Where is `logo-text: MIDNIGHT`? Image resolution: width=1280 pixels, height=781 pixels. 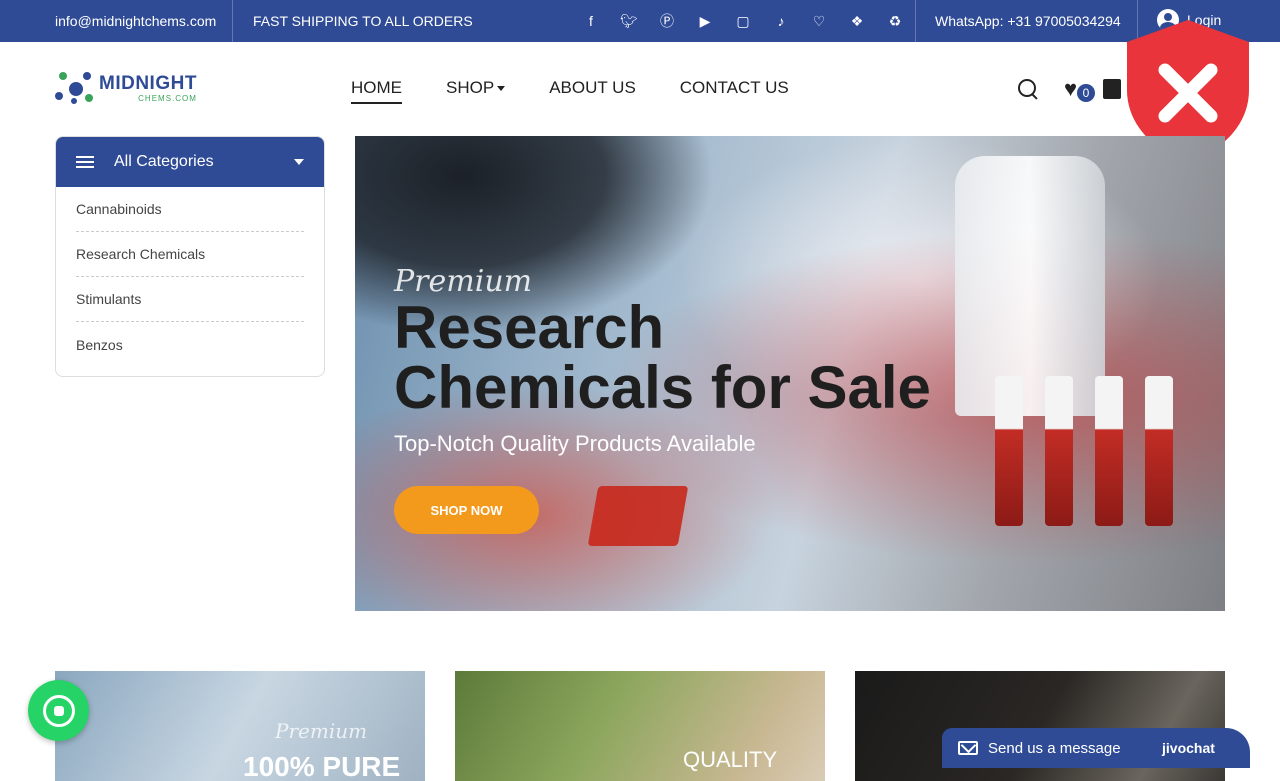
logo-text: MIDNIGHT is located at coordinates (148, 83).